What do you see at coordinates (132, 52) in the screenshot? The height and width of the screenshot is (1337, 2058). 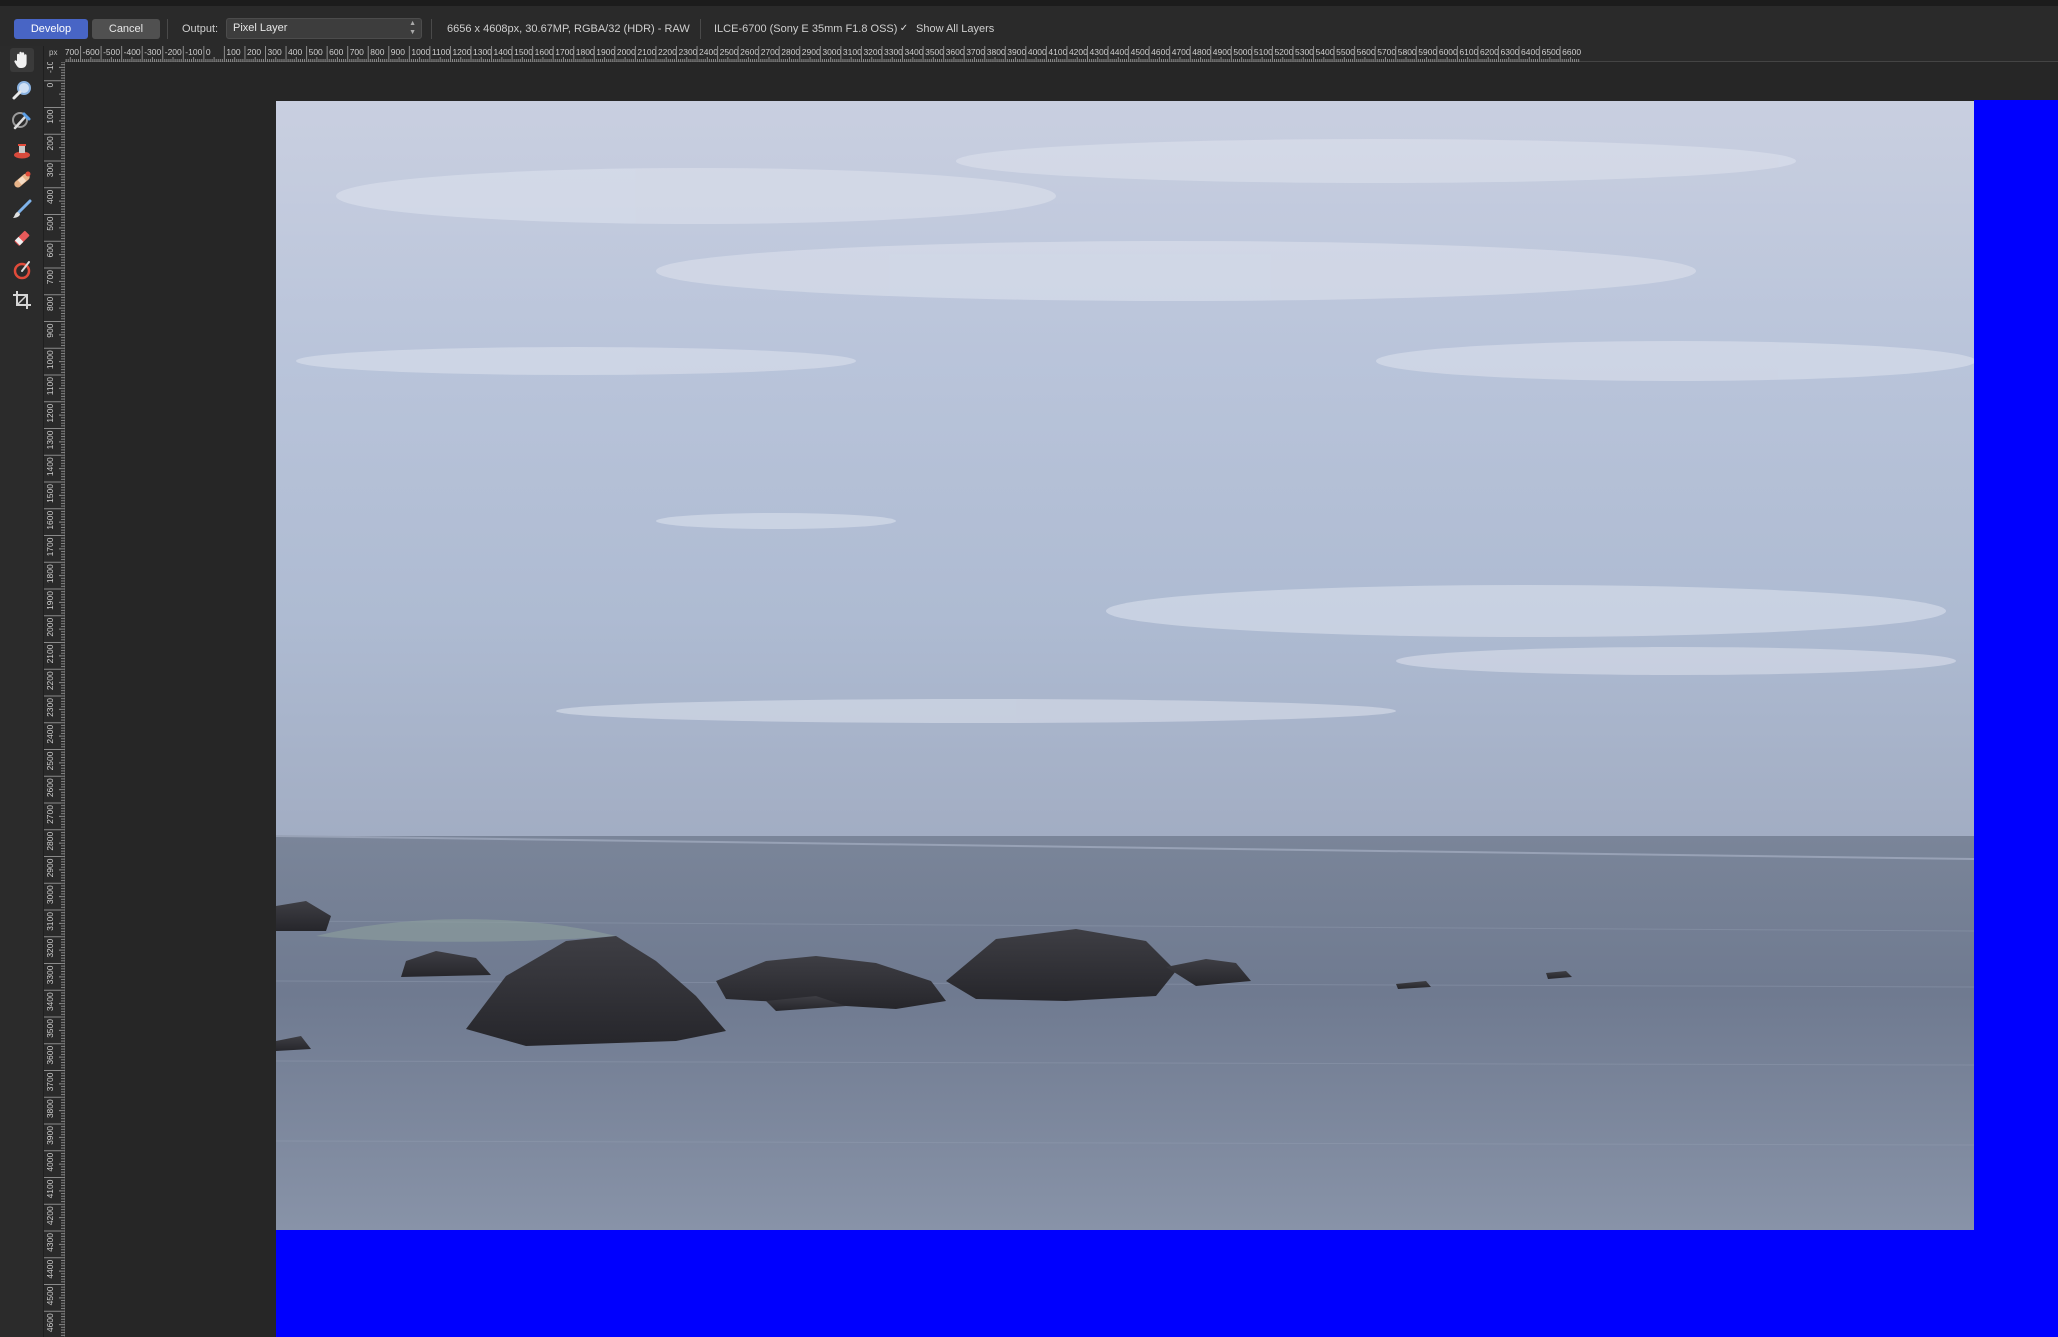 I see `ruler-label: -400` at bounding box center [132, 52].